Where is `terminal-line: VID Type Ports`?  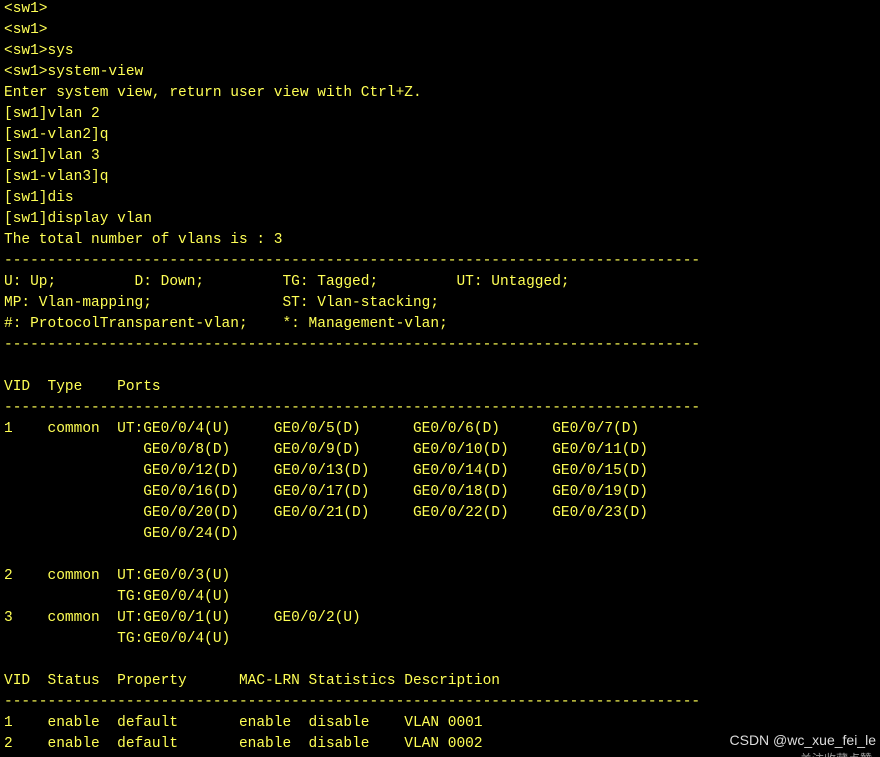 terminal-line: VID Type Ports is located at coordinates (82, 387).